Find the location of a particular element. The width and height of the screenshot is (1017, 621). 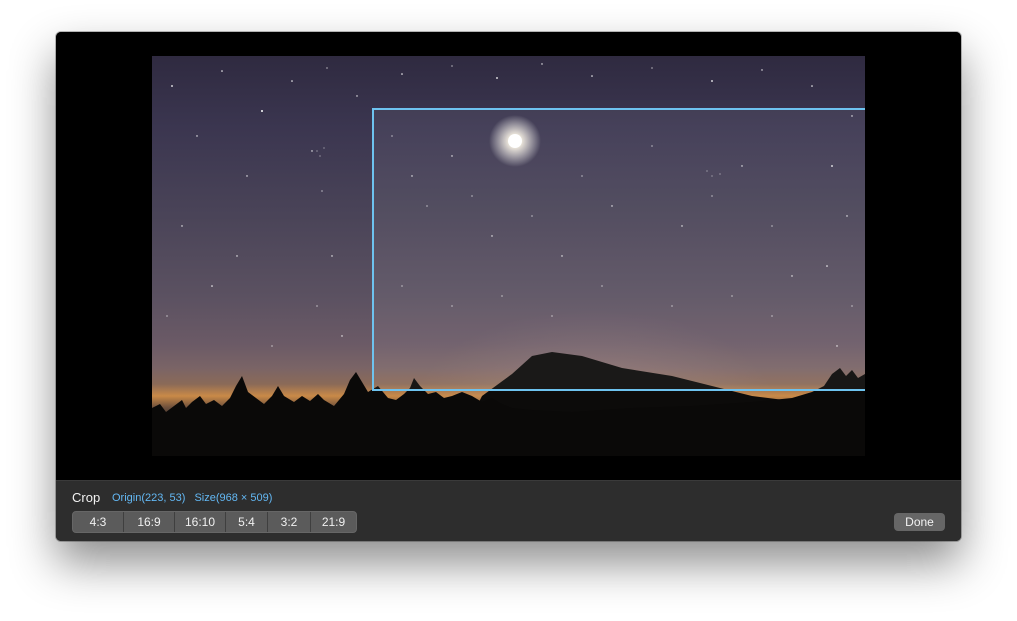

done-button: Done is located at coordinates (919, 522).